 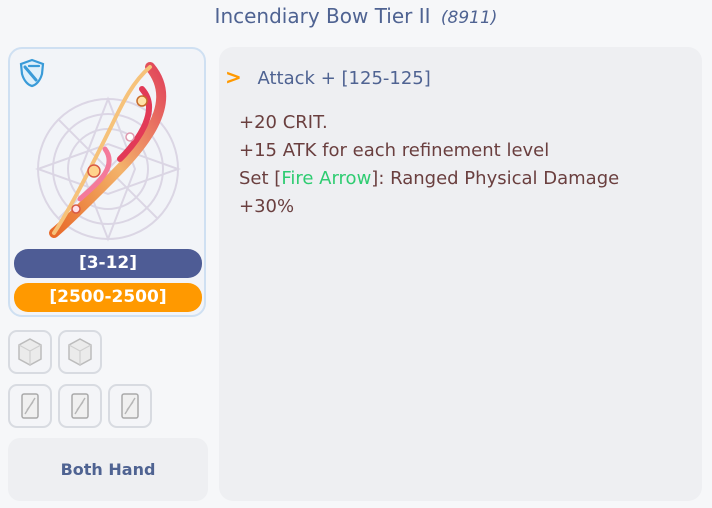 I want to click on item-name: Incendiary Bow Tier II, so click(x=322, y=16).